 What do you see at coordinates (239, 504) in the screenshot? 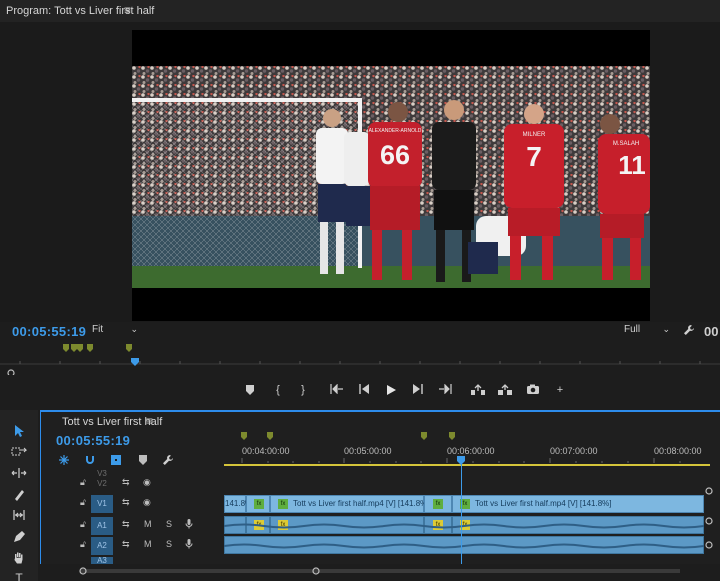
I see `video-clip: 141.8%]` at bounding box center [239, 504].